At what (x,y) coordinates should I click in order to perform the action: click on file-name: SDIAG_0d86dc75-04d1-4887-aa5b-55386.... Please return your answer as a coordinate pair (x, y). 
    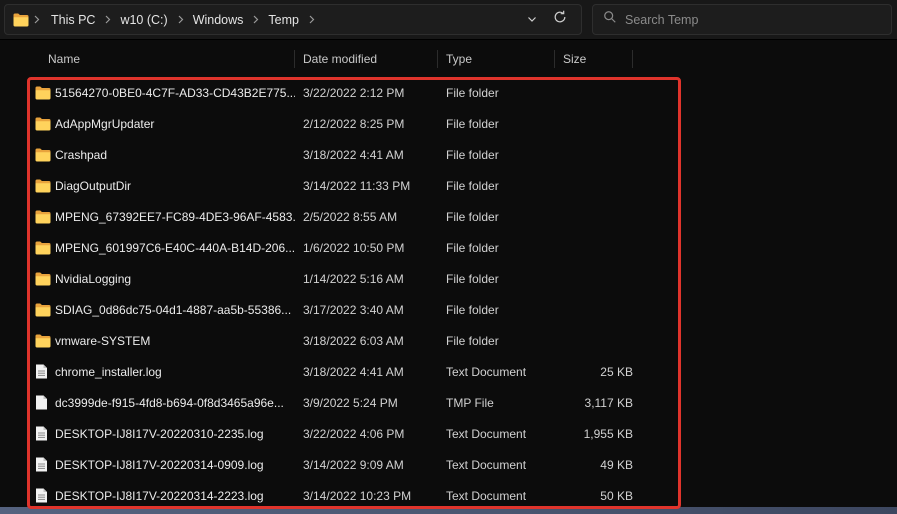
    Looking at the image, I should click on (173, 309).